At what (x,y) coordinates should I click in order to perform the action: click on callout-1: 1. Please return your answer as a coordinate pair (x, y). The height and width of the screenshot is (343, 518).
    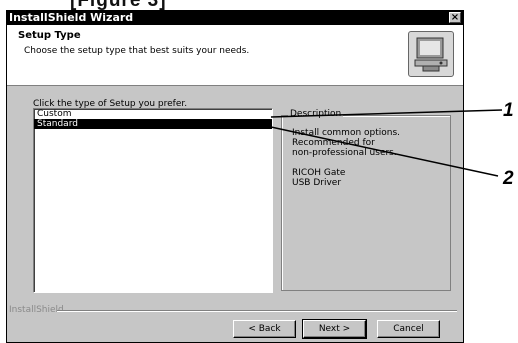
    Looking at the image, I should click on (508, 110).